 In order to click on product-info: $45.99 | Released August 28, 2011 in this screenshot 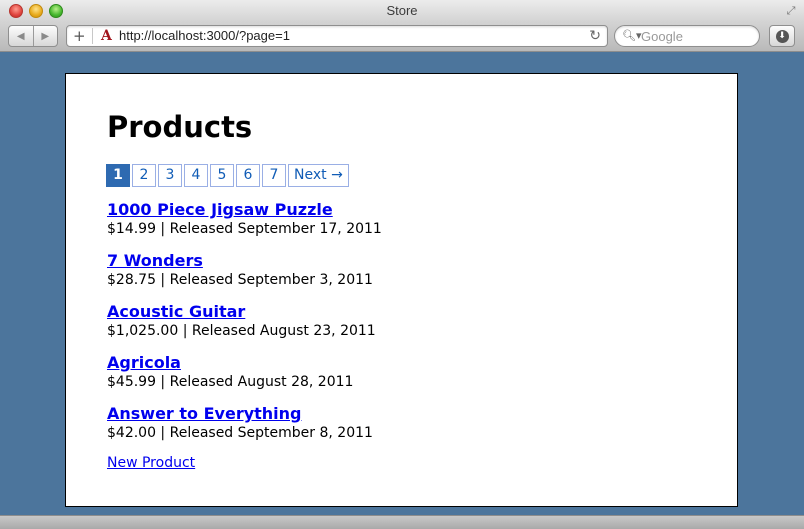, I will do `click(230, 382)`.